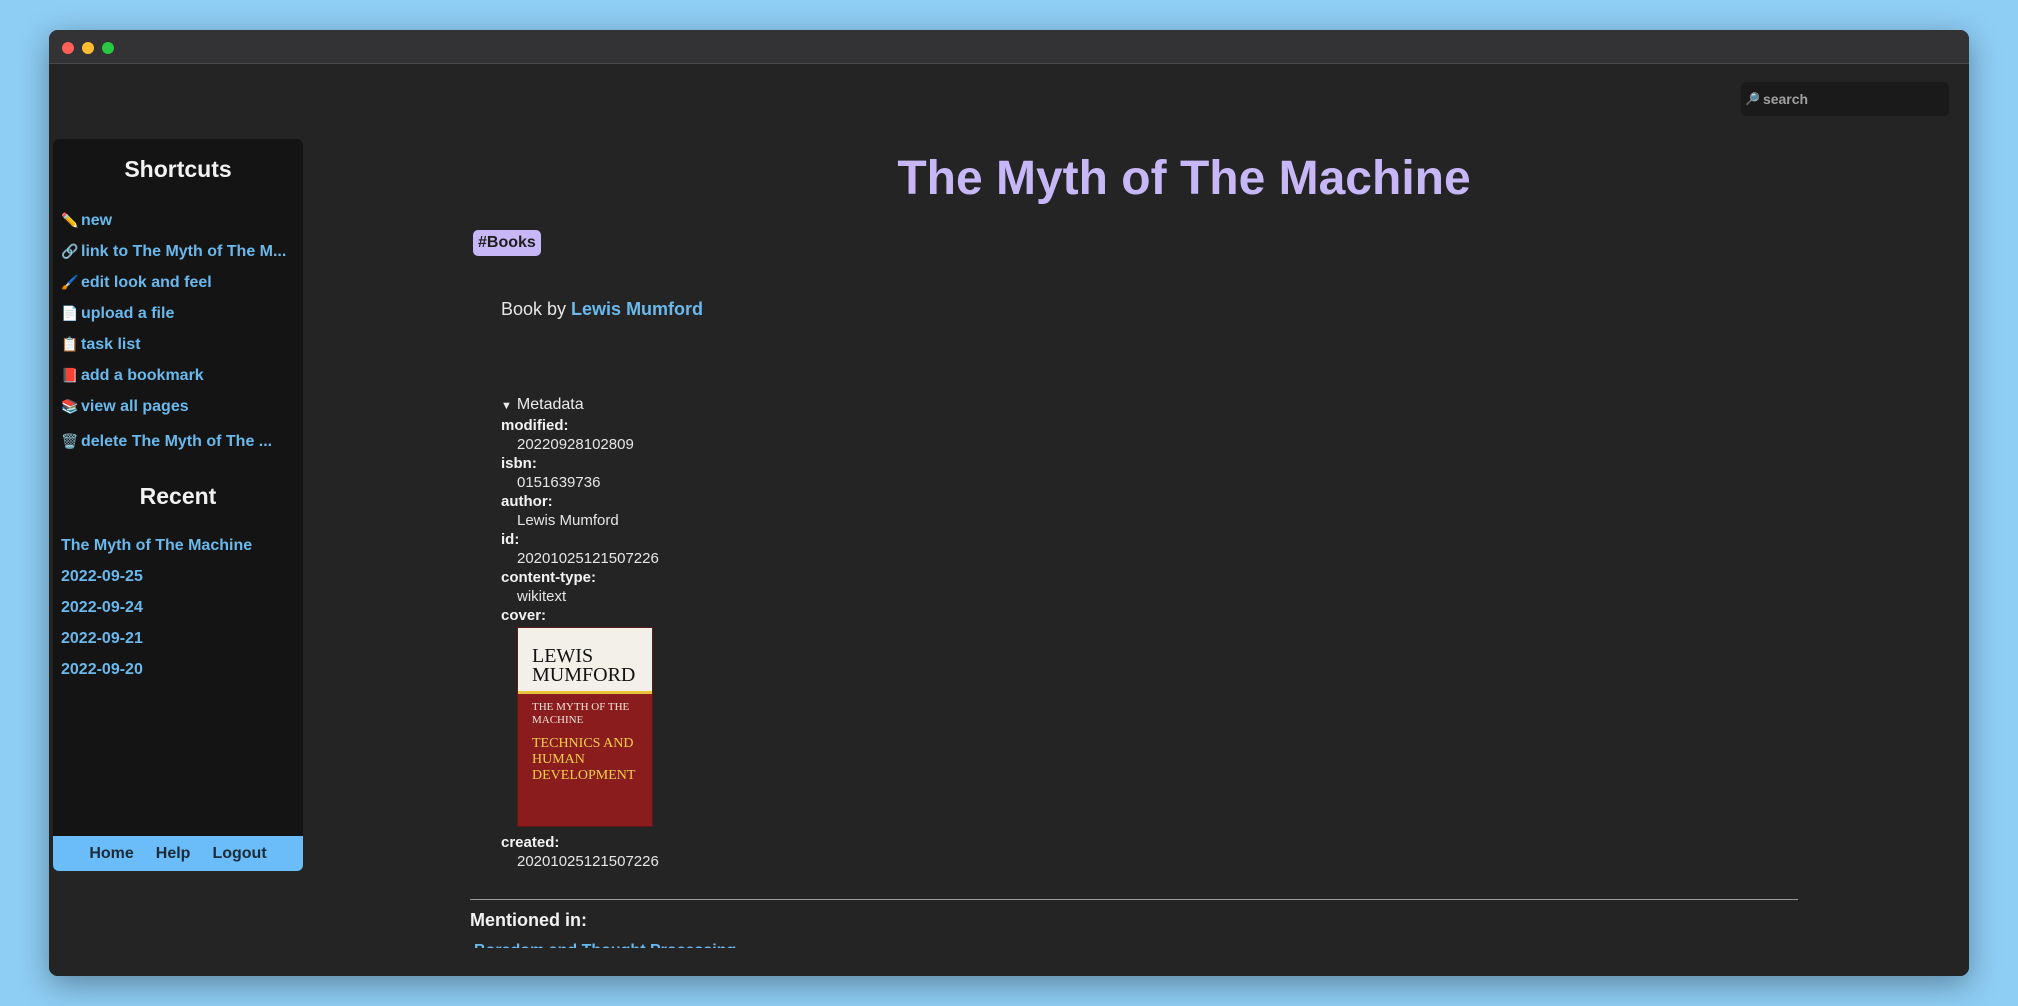 This screenshot has height=1006, width=2018. What do you see at coordinates (178, 496) in the screenshot?
I see `recent-heading: Recent` at bounding box center [178, 496].